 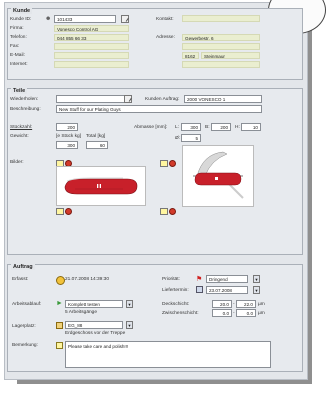 I want to click on stueck-kg-label: [e Stück kg], so click(x=69, y=136).